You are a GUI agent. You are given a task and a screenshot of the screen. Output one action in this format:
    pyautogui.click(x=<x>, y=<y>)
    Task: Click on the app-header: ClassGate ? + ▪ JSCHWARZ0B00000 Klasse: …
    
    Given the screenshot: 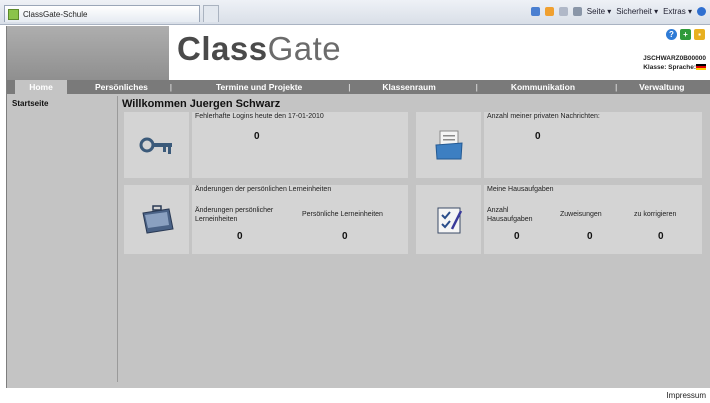 What is the action you would take?
    pyautogui.click(x=358, y=53)
    